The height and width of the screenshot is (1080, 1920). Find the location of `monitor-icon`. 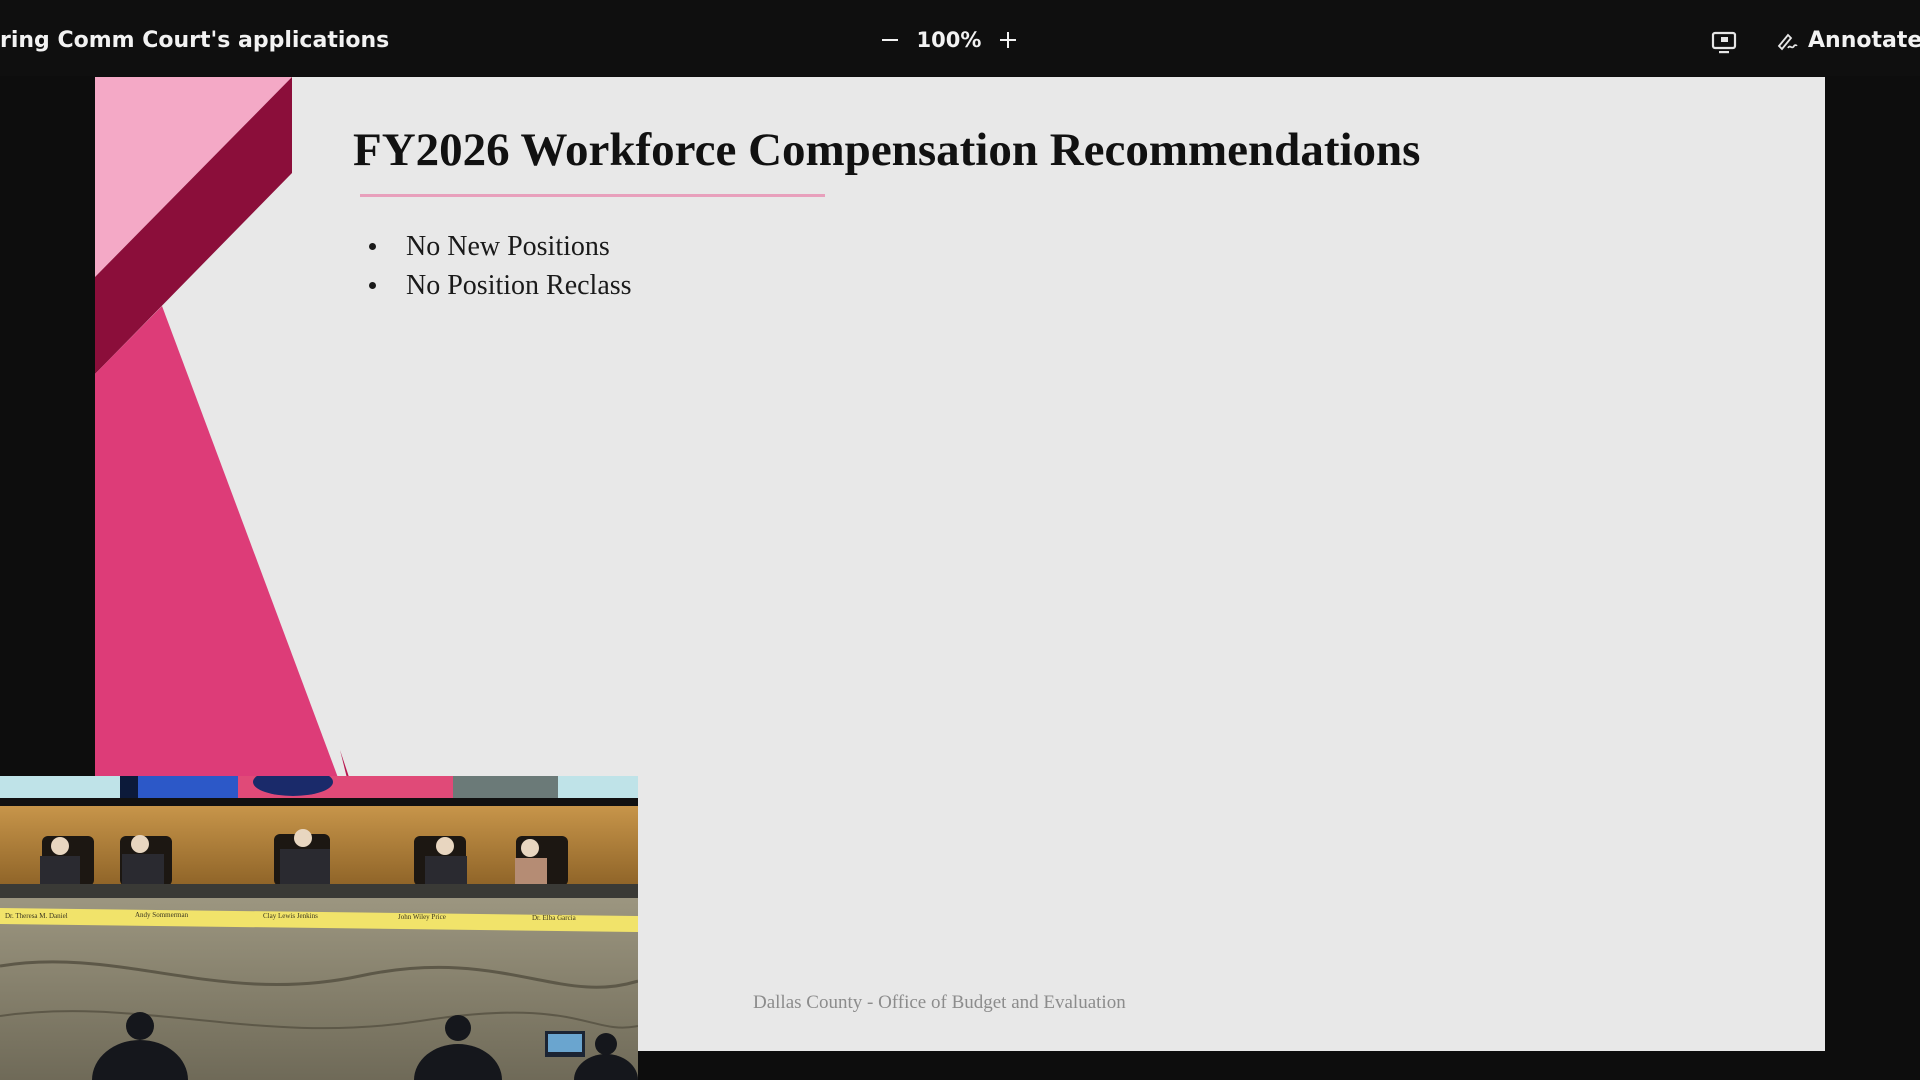

monitor-icon is located at coordinates (1724, 42).